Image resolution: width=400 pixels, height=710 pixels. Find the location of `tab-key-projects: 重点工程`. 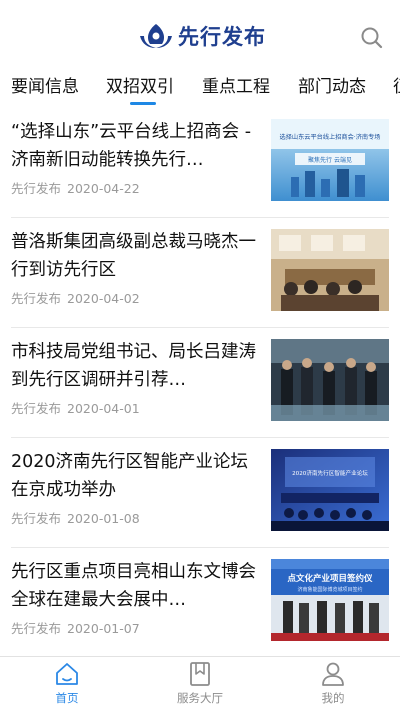

tab-key-projects: 重点工程 is located at coordinates (236, 84).